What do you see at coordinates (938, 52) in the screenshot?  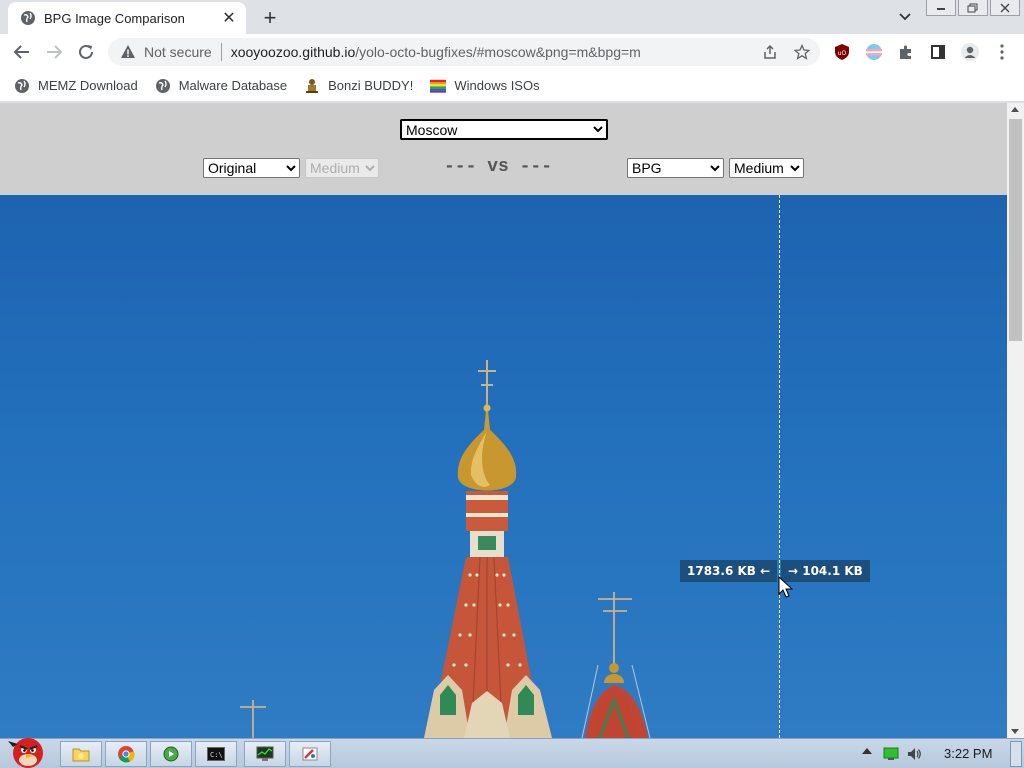 I see `side-panel-icon` at bounding box center [938, 52].